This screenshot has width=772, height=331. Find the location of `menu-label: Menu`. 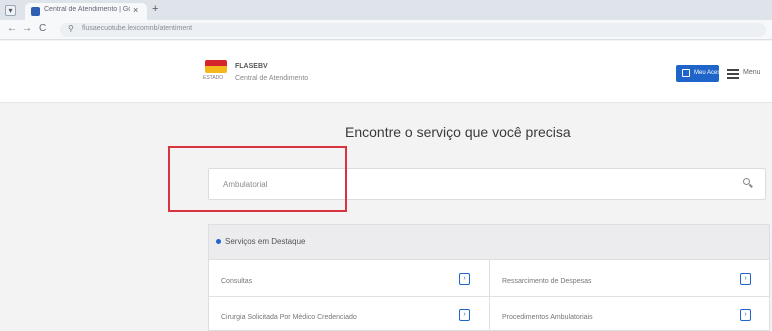

menu-label: Menu is located at coordinates (752, 72).